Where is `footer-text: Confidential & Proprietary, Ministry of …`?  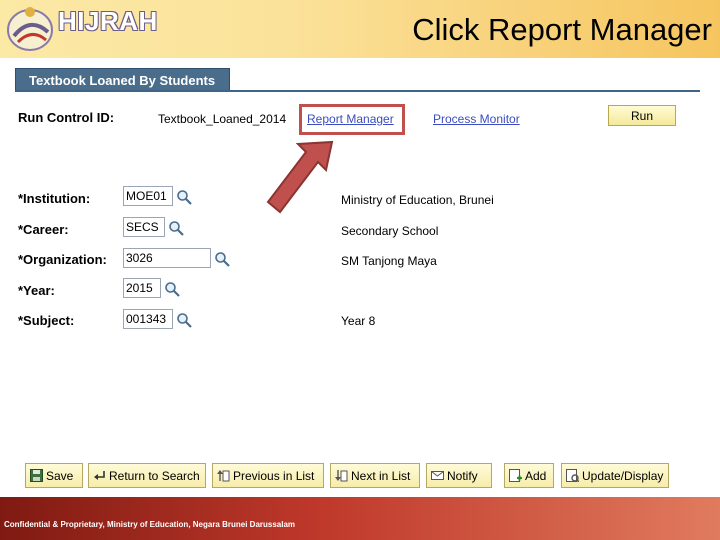 footer-text: Confidential & Proprietary, Ministry of … is located at coordinates (150, 524).